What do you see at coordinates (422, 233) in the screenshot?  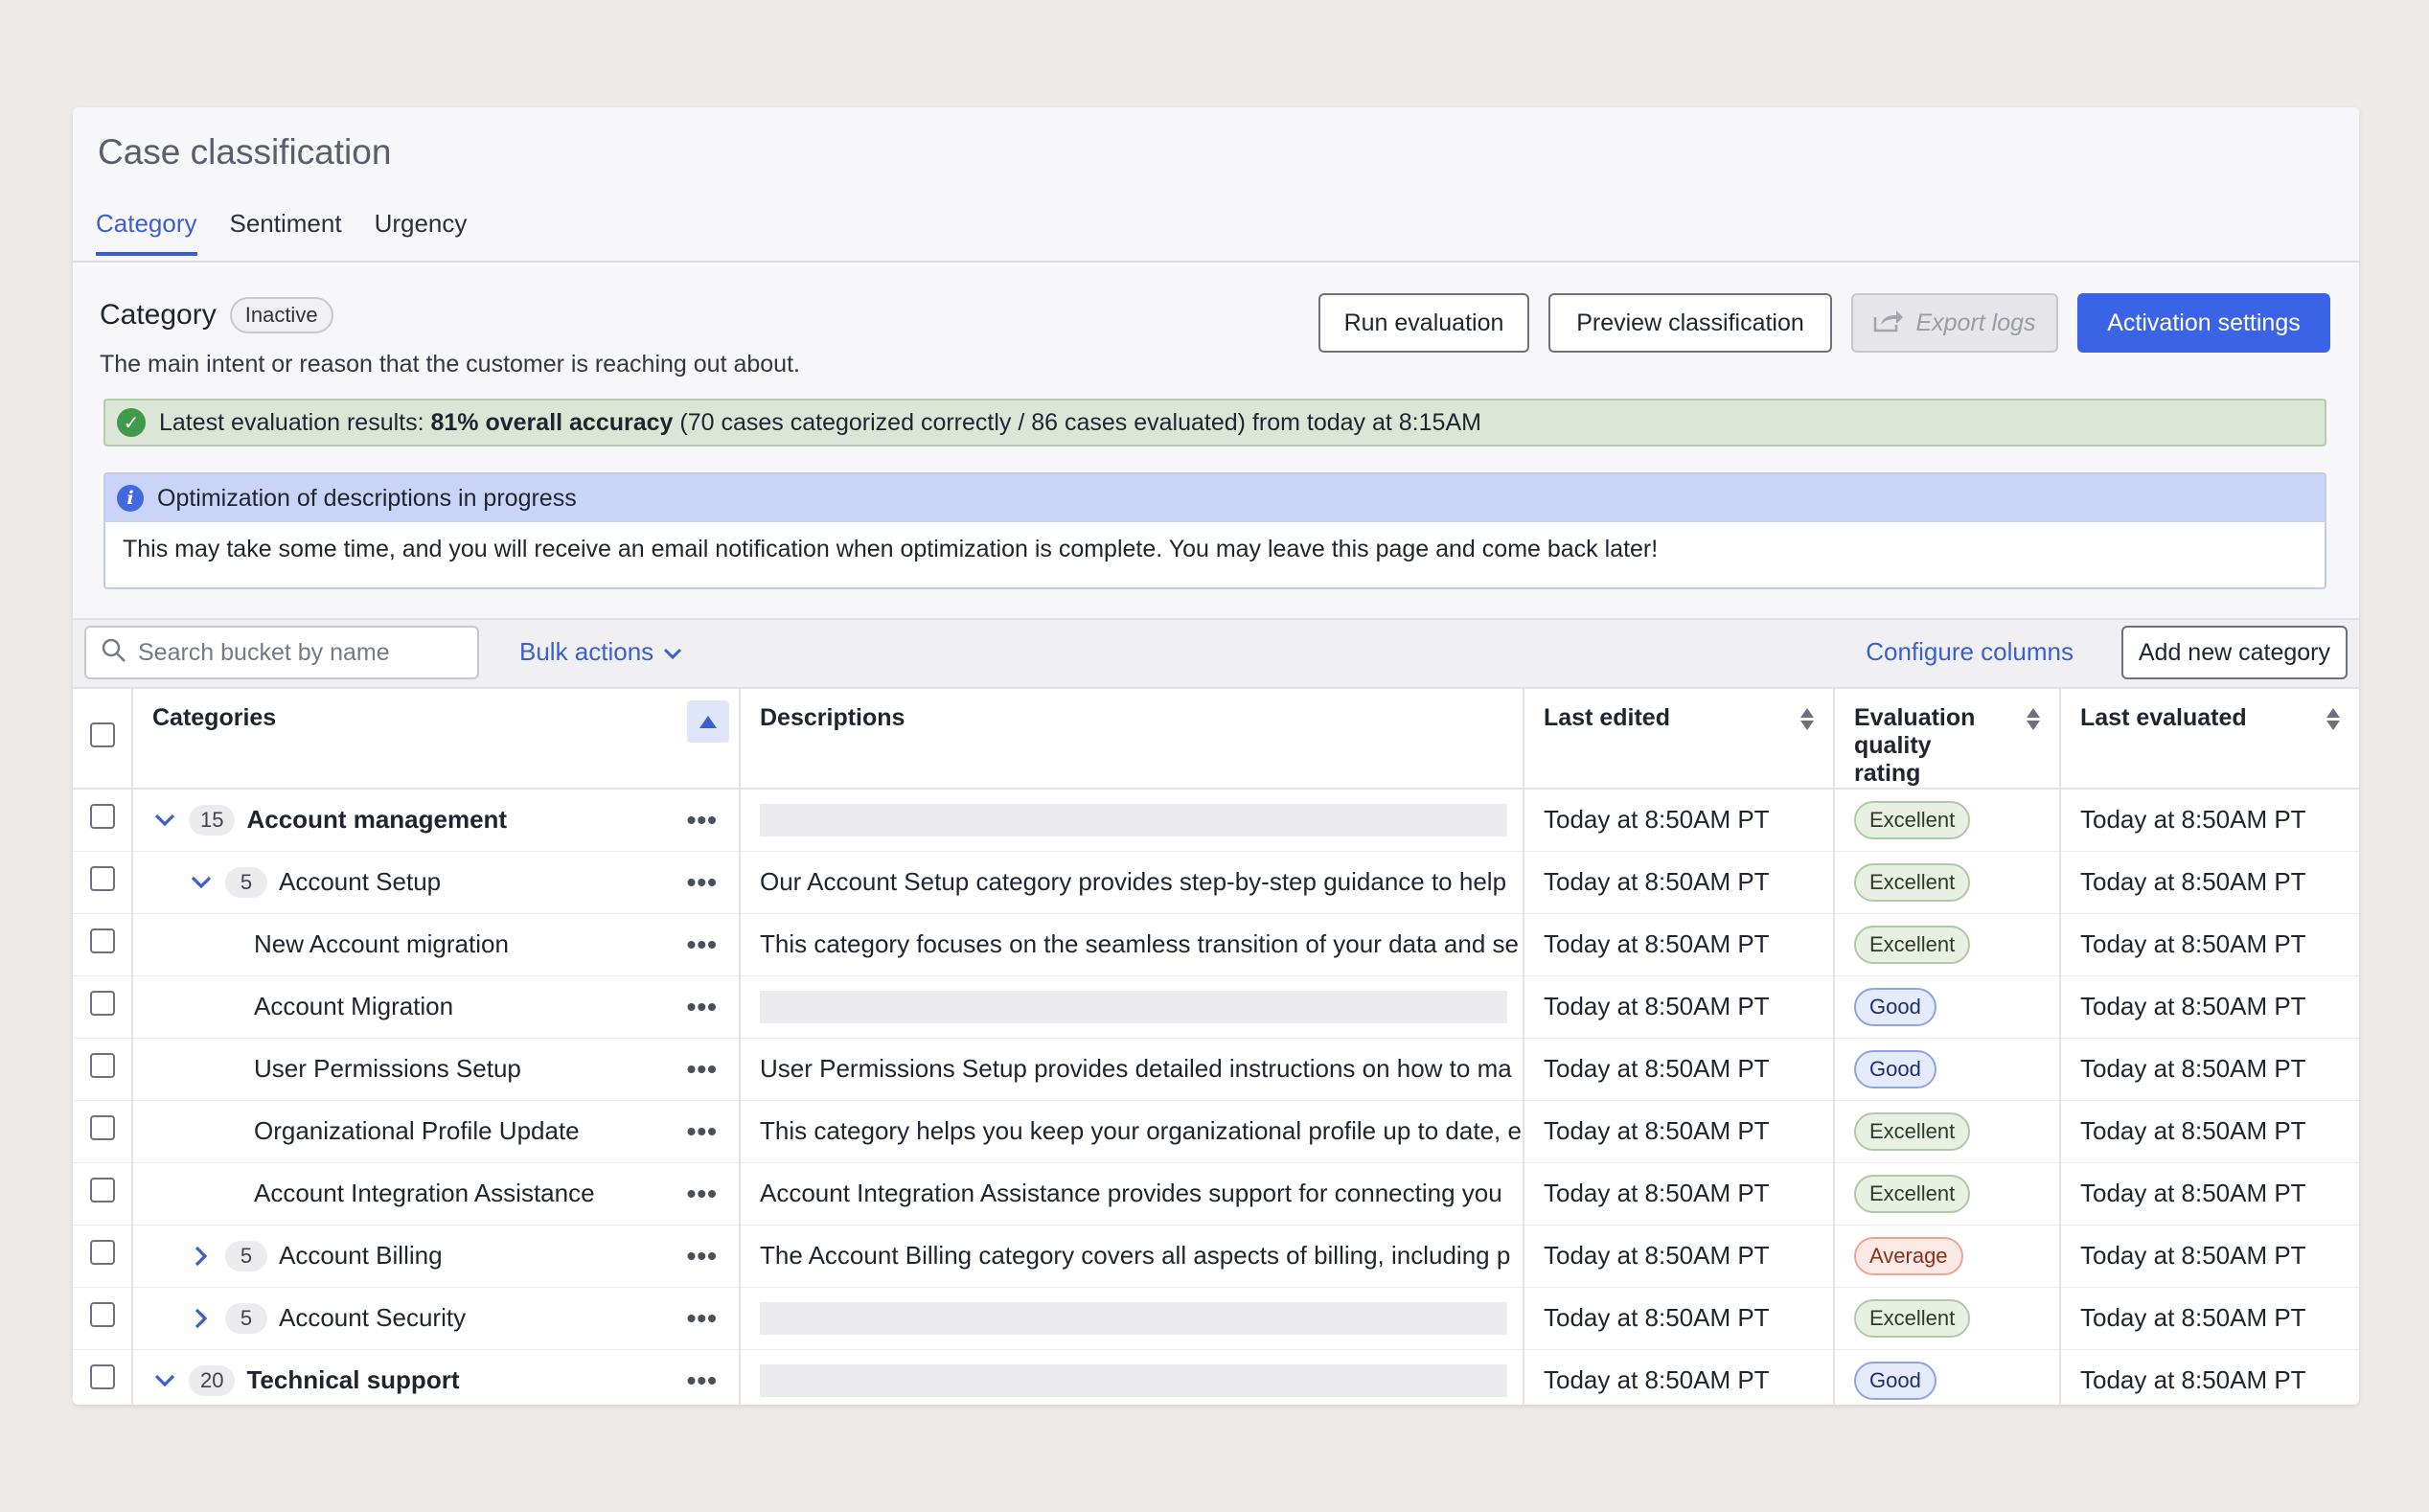 I see `tab-urgency: Urgency` at bounding box center [422, 233].